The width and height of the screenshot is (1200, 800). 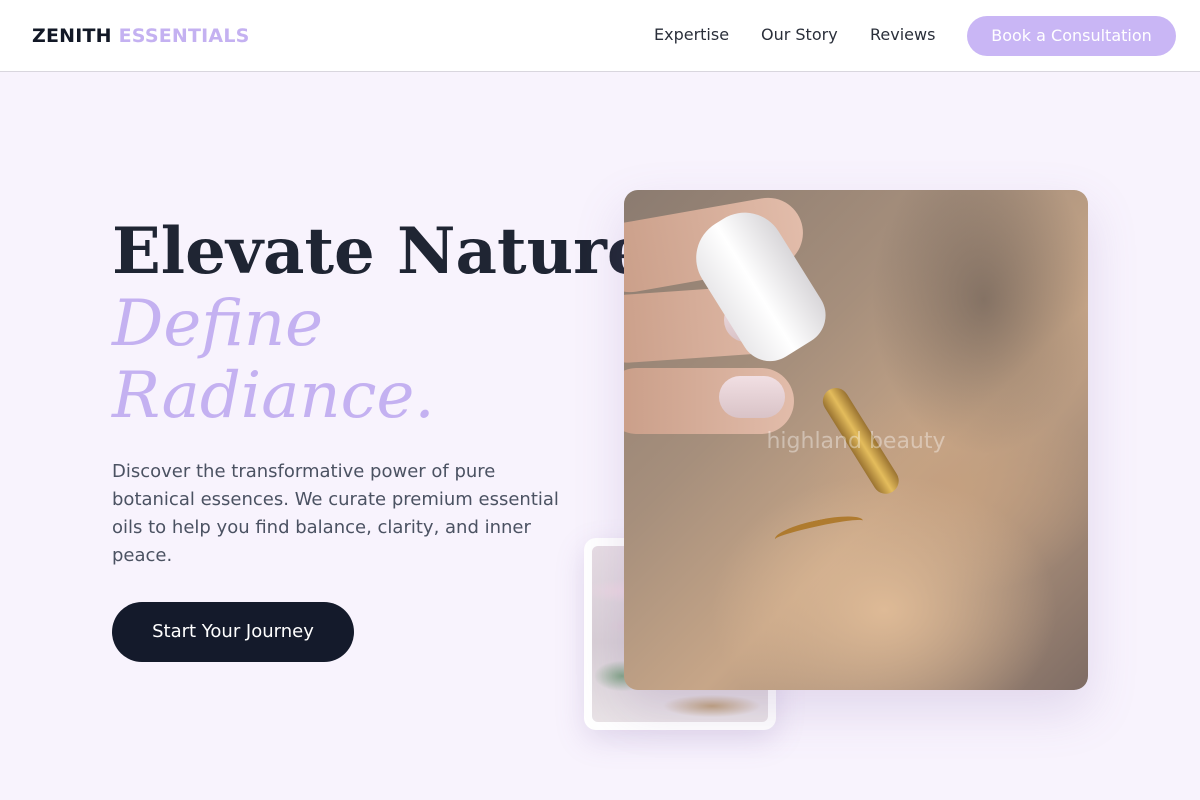 I want to click on brand-logo: ZENITH ESSENTIALS, so click(x=141, y=36).